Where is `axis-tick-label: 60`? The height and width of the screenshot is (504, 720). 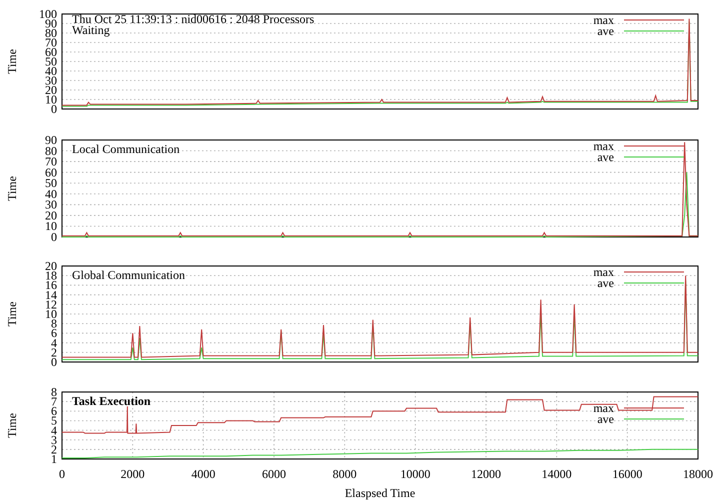 axis-tick-label: 60 is located at coordinates (51, 52).